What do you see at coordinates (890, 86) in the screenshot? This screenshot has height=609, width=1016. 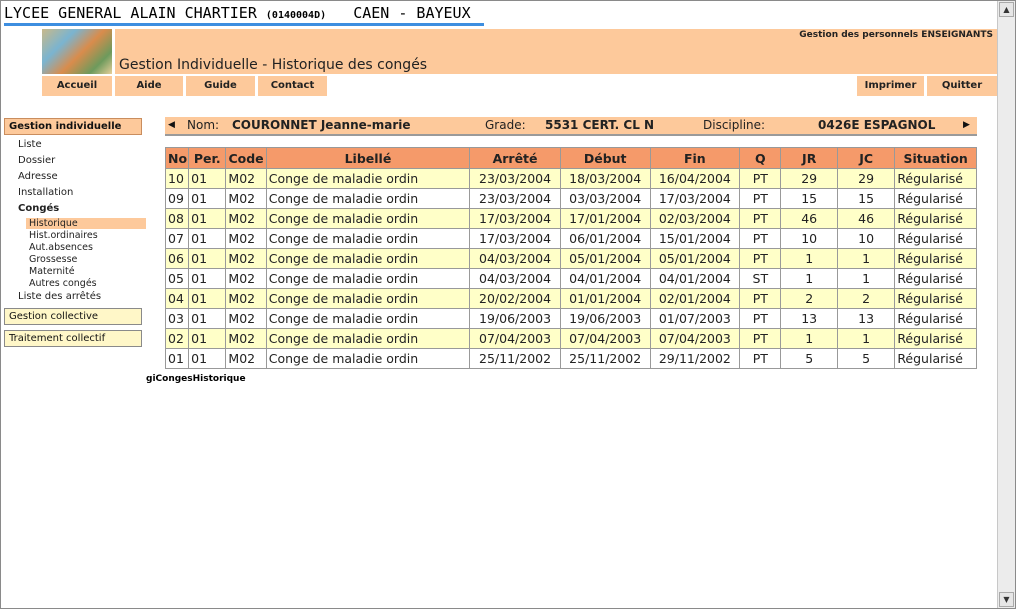 I see `nav-imprimer-button: Imprimer` at bounding box center [890, 86].